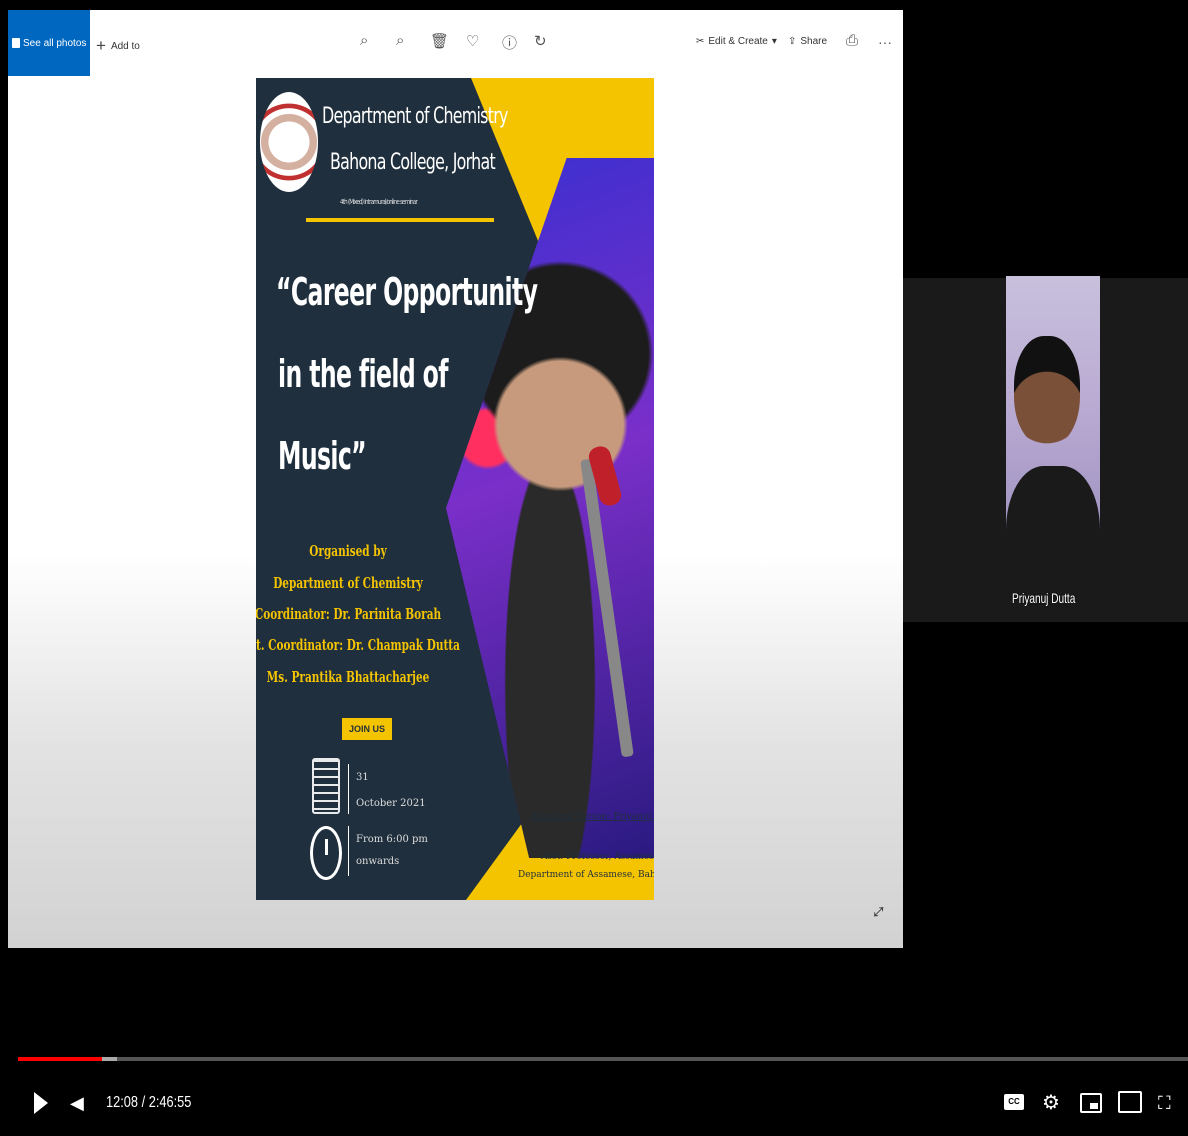 The width and height of the screenshot is (1188, 1136). What do you see at coordinates (1130, 1102) in the screenshot?
I see `theater-mode-button` at bounding box center [1130, 1102].